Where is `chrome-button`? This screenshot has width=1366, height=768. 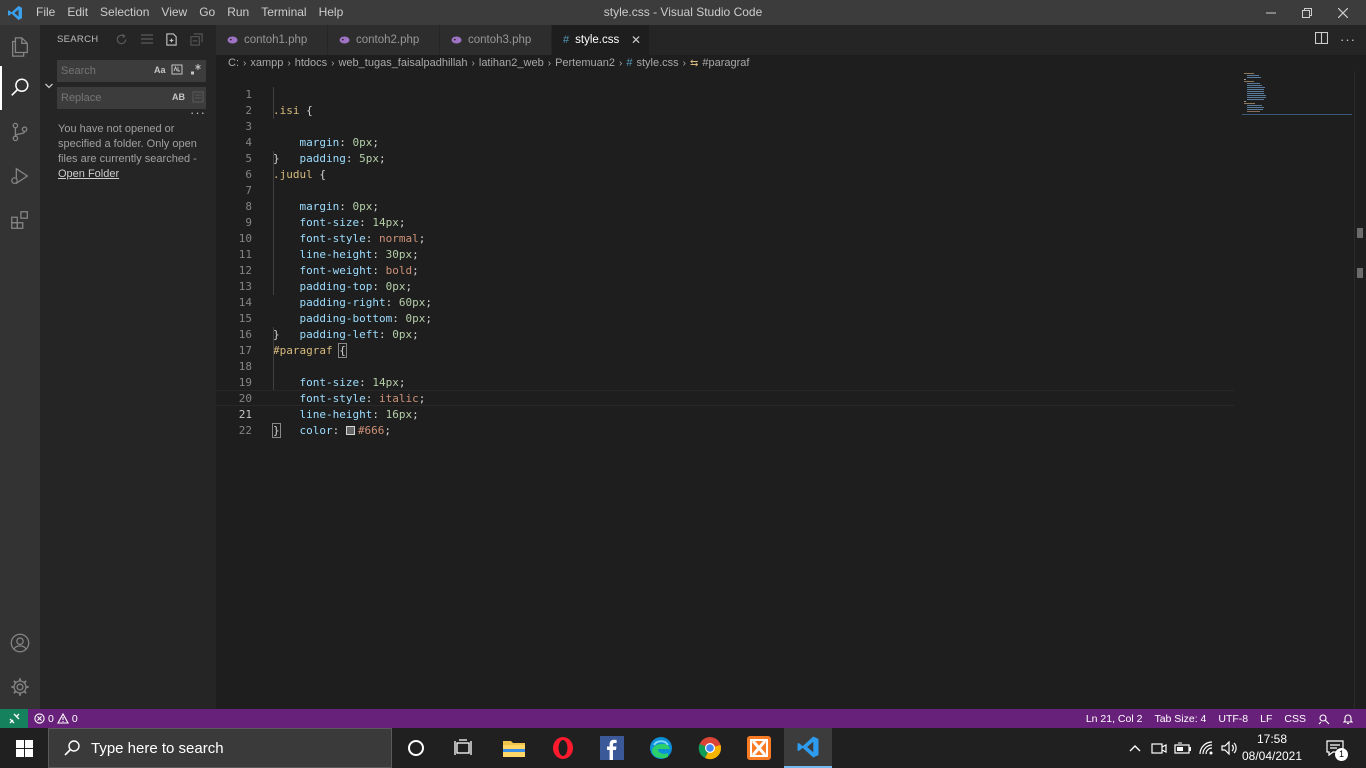 chrome-button is located at coordinates (710, 748).